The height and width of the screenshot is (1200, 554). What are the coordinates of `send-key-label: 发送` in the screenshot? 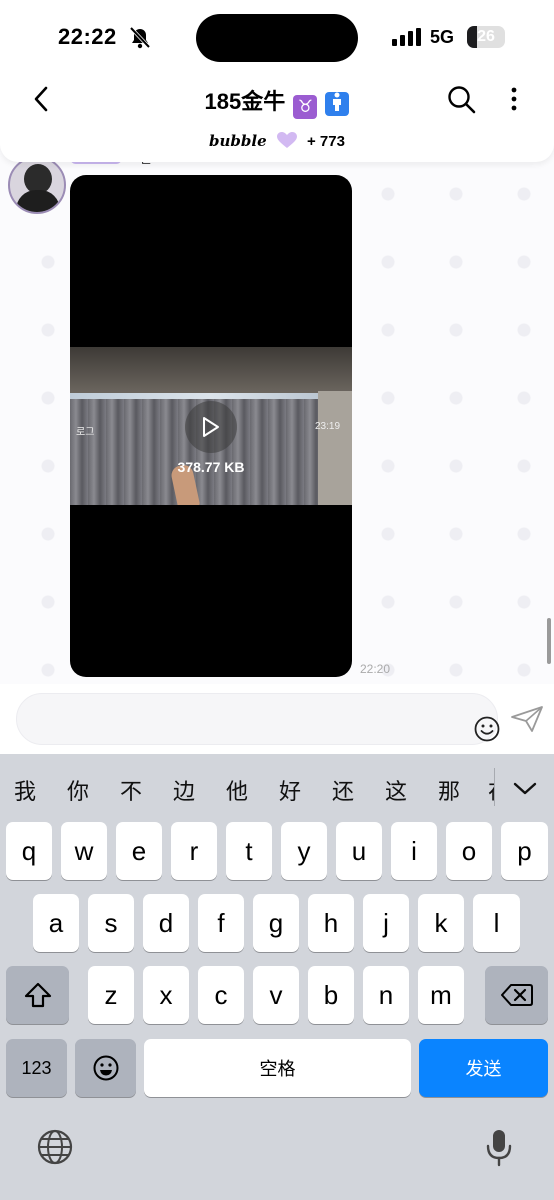 It's located at (483, 1069).